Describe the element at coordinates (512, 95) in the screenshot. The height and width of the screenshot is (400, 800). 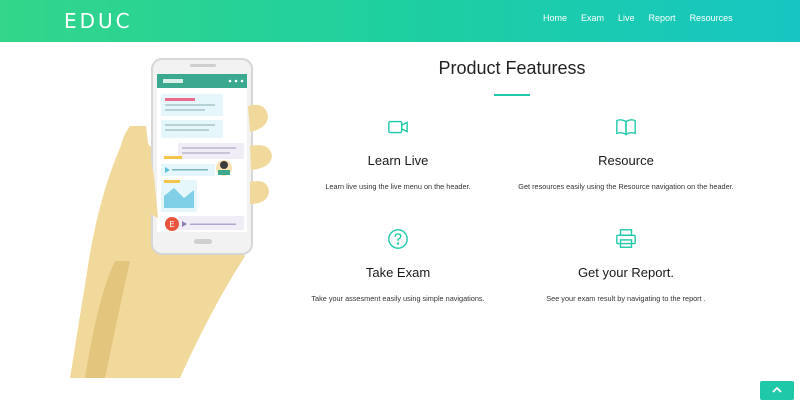
I see `title-underline-divider` at that location.